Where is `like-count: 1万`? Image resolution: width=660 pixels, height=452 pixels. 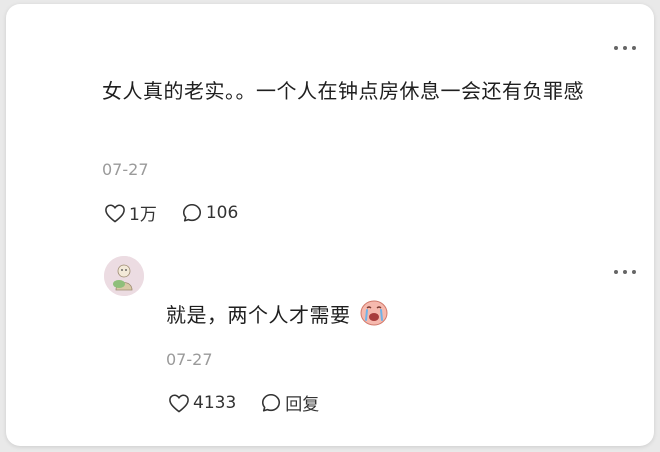 like-count: 1万 is located at coordinates (143, 215).